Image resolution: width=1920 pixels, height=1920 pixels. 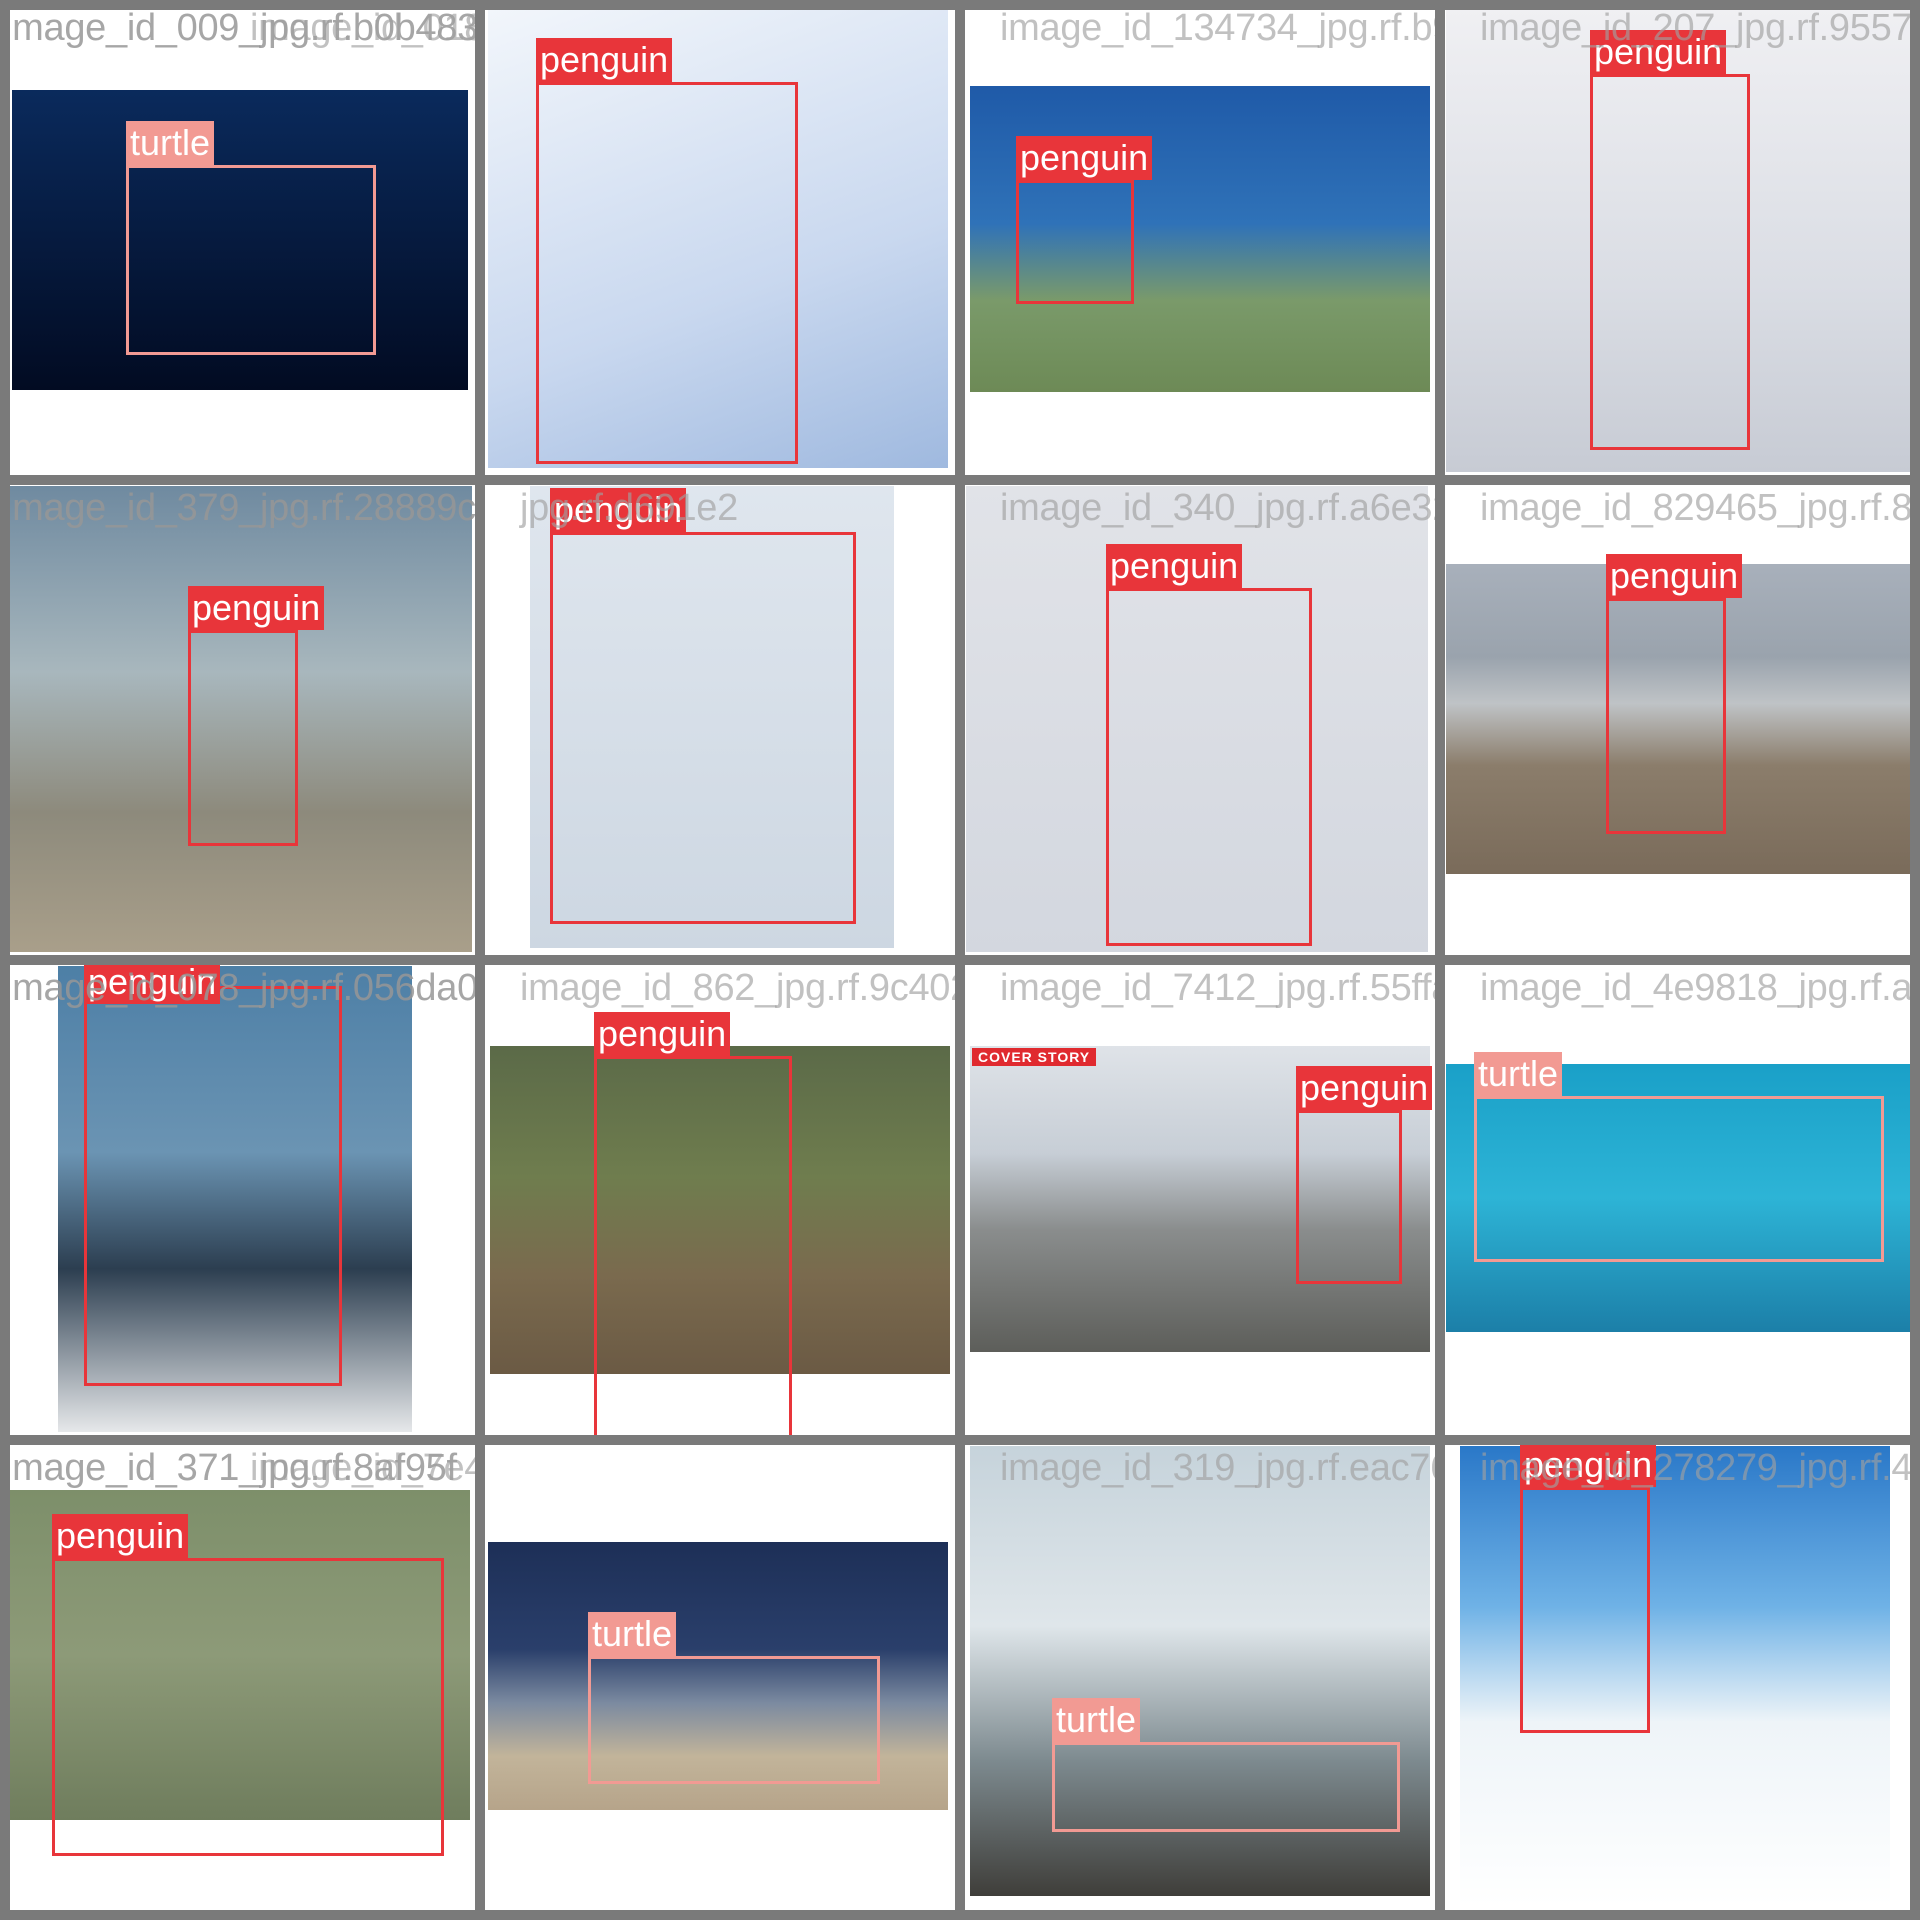 What do you see at coordinates (1700, 508) in the screenshot?
I see `filename-overlap-caption: image_id_829465_jpg.rf.80050f` at bounding box center [1700, 508].